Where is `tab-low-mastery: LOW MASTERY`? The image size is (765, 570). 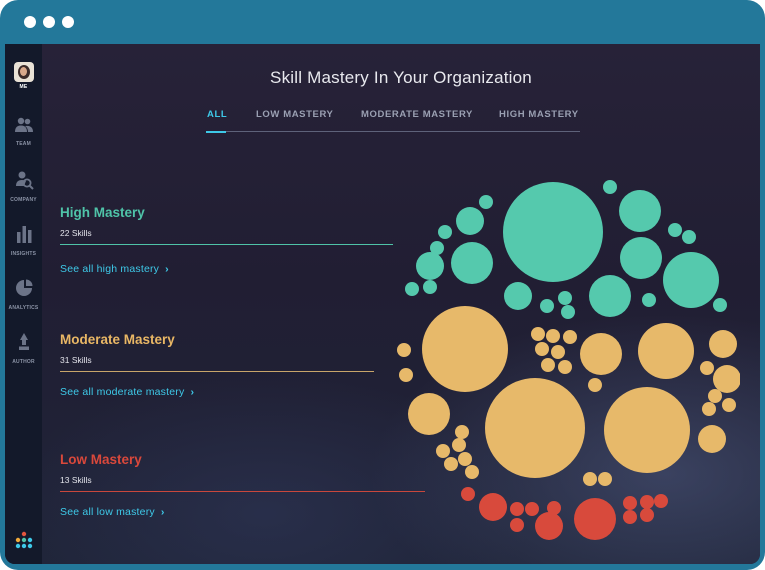 tab-low-mastery: LOW MASTERY is located at coordinates (295, 114).